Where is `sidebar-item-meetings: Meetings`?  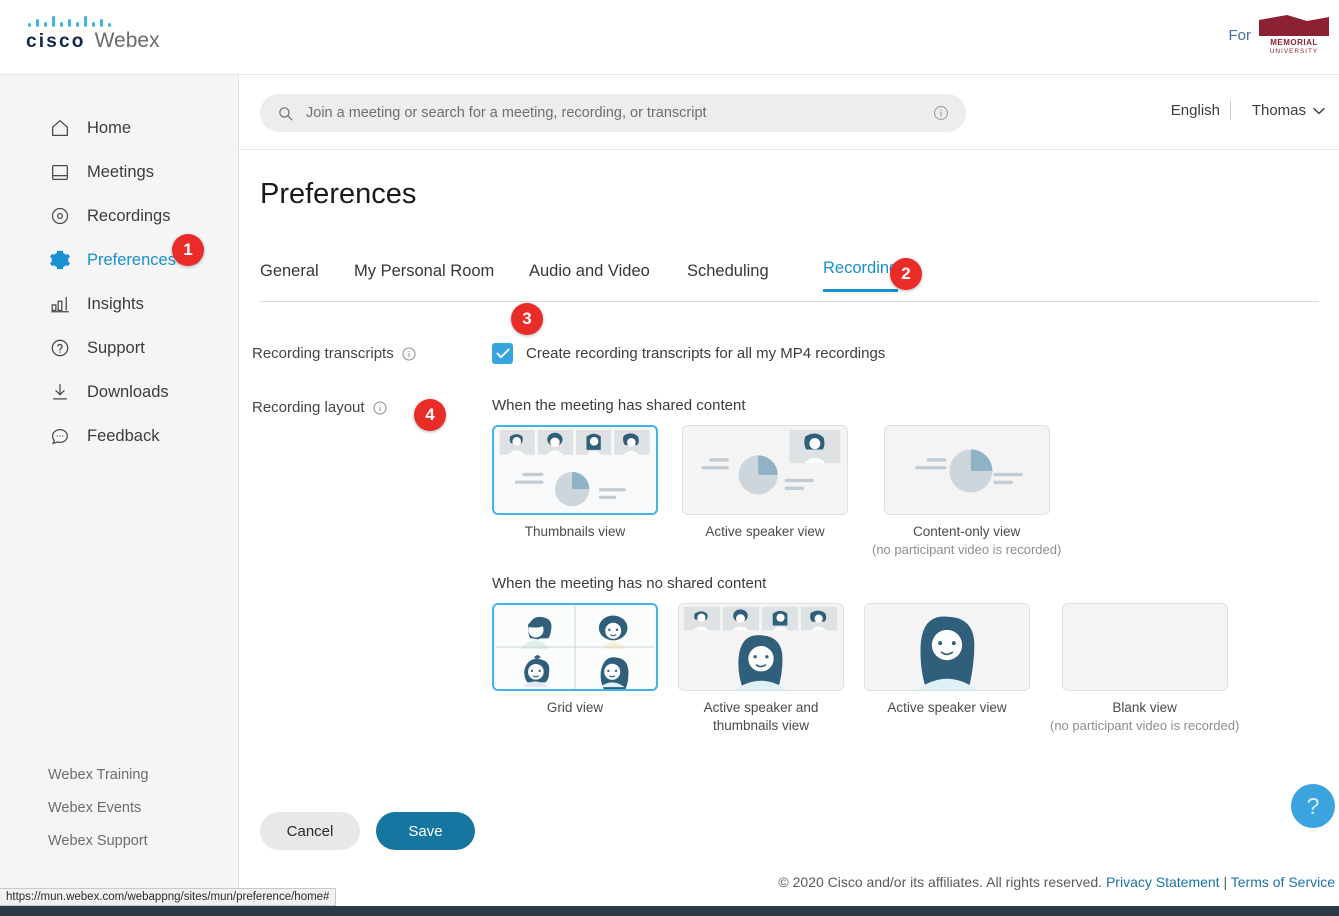
sidebar-item-meetings: Meetings is located at coordinates (119, 172).